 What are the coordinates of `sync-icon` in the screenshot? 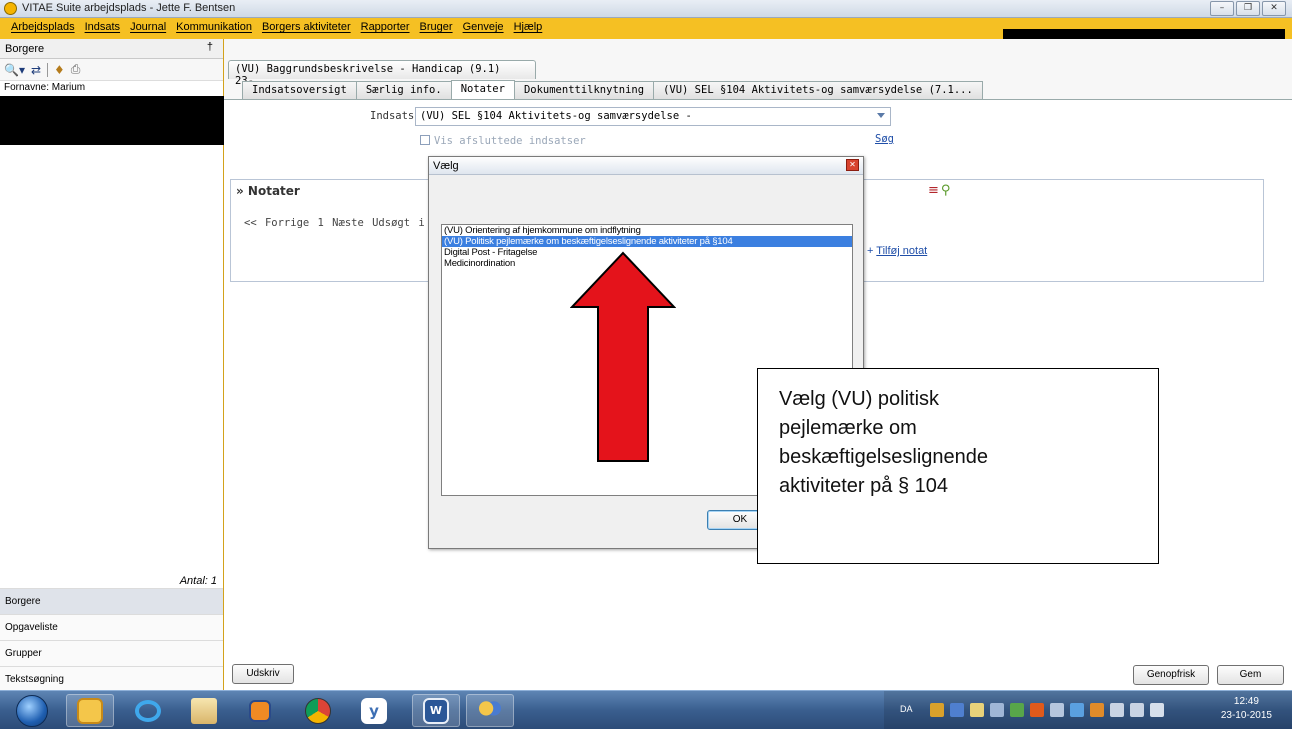 It's located at (1017, 710).